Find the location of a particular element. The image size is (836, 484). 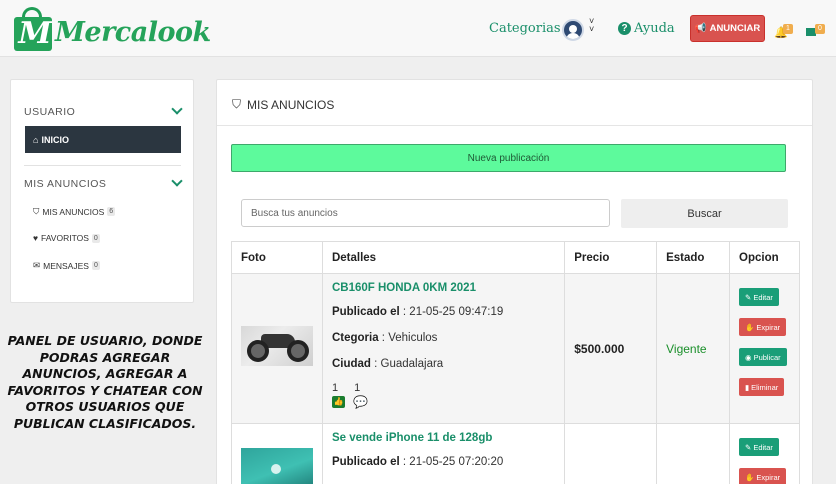

price-cell is located at coordinates (611, 453).